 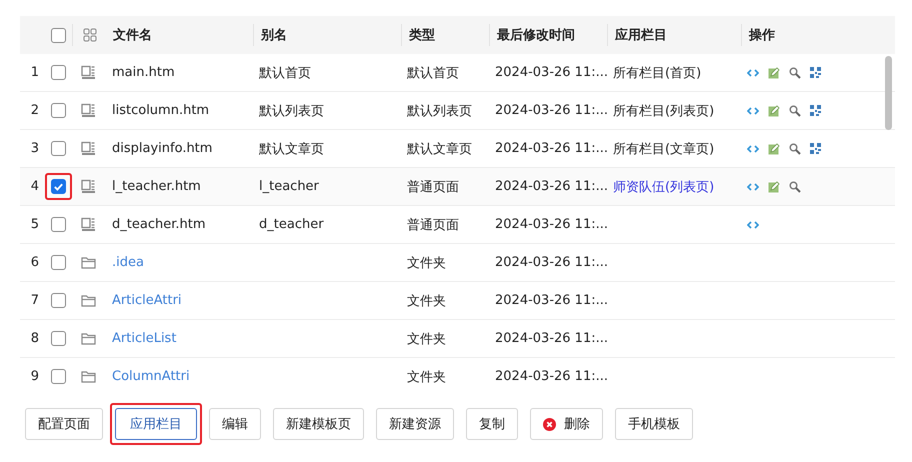 What do you see at coordinates (34, 300) in the screenshot?
I see `row-number: 7` at bounding box center [34, 300].